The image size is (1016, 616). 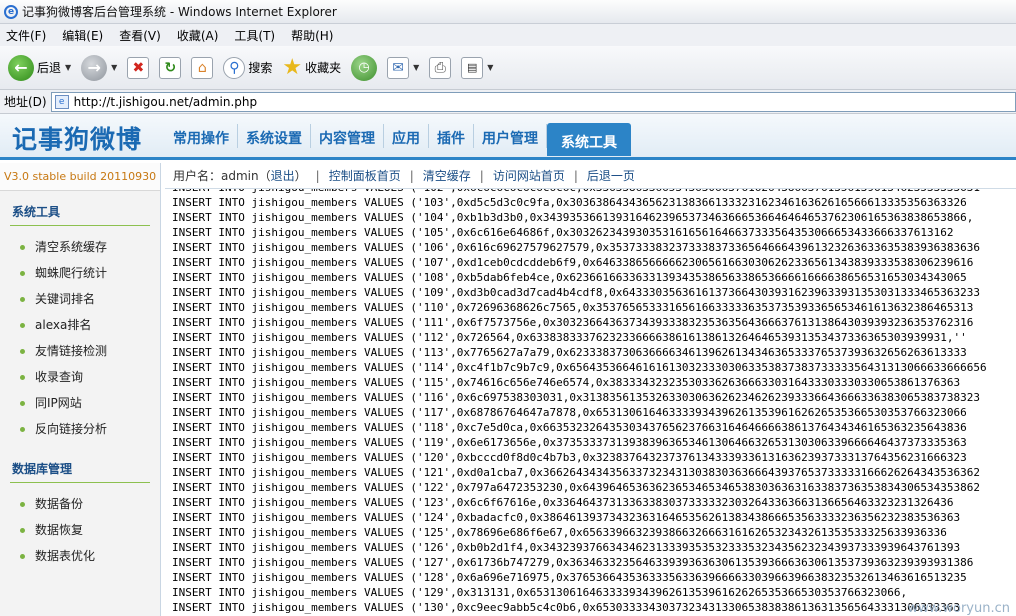 What do you see at coordinates (247, 67) in the screenshot?
I see `search-button: ⚲ 搜索` at bounding box center [247, 67].